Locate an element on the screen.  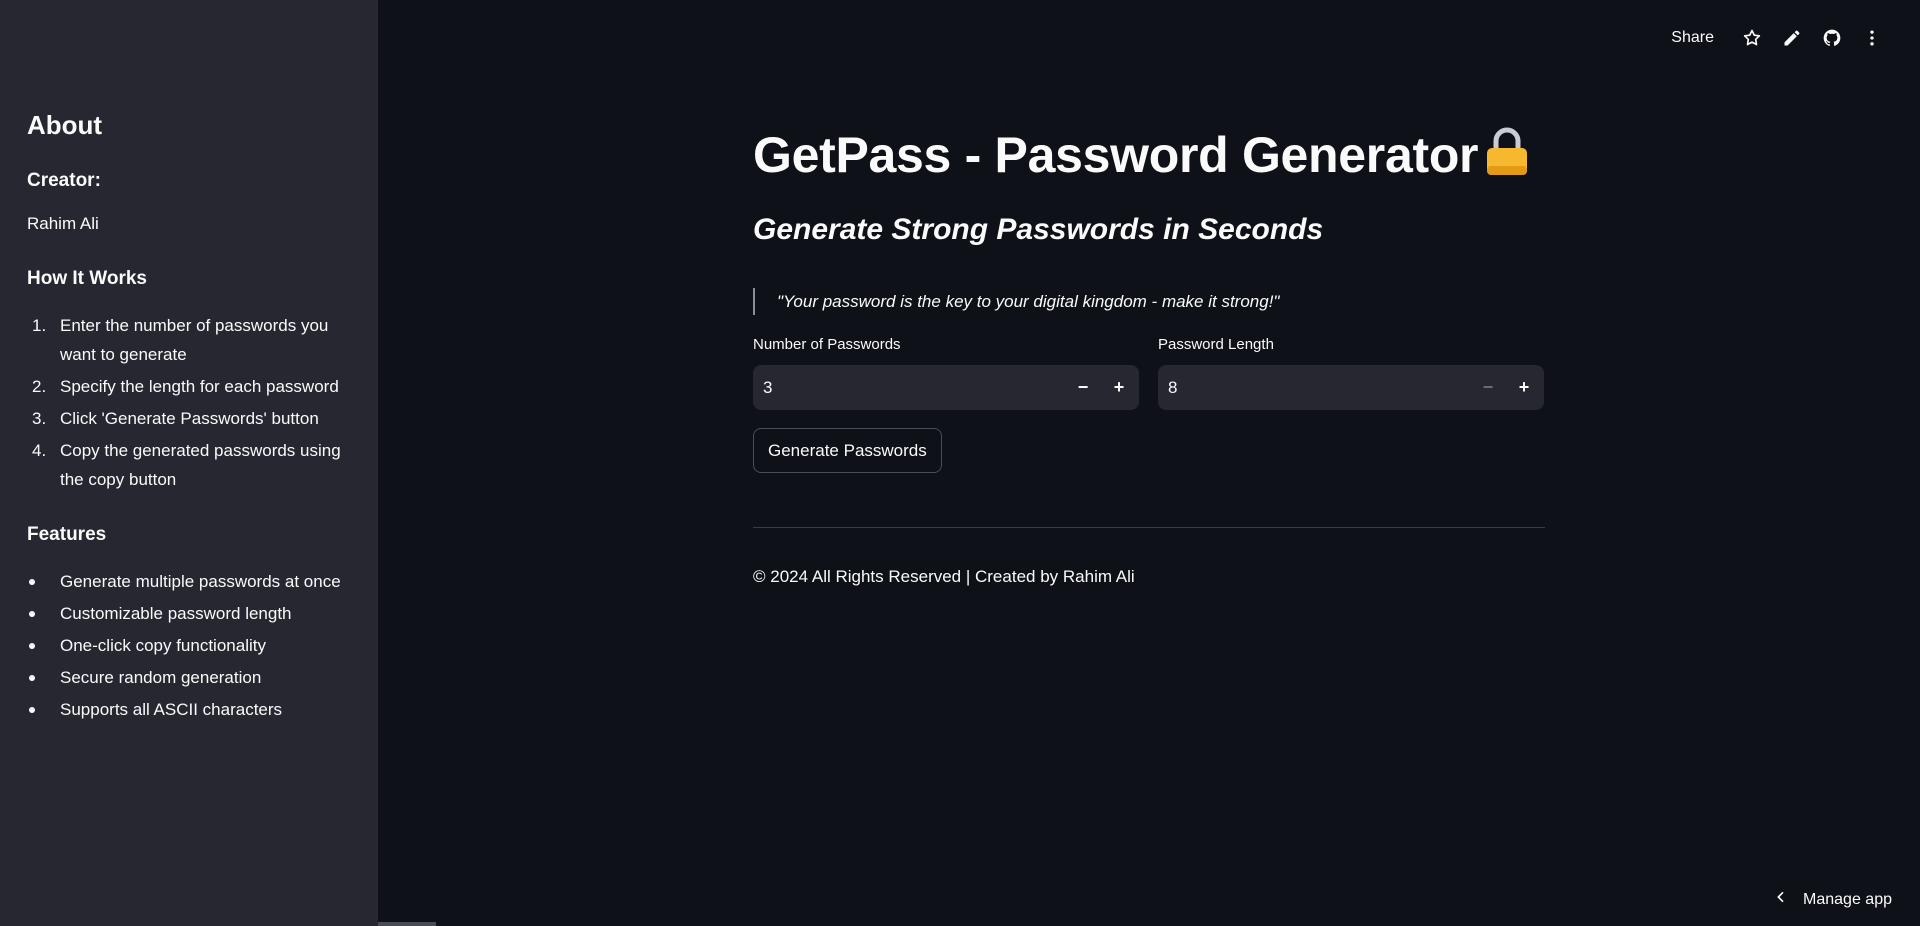
num-passwords-input is located at coordinates (909, 387).